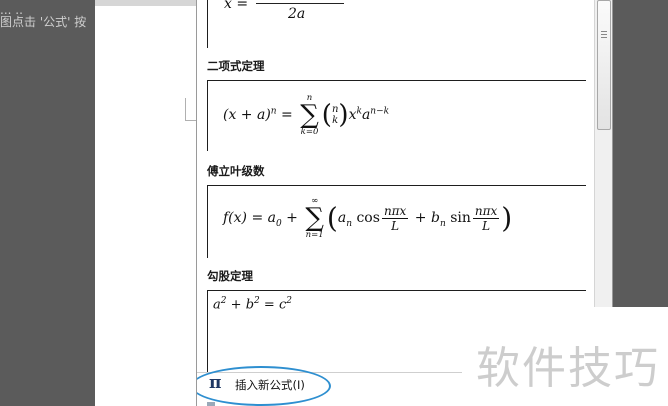 The width and height of the screenshot is (668, 406). Describe the element at coordinates (604, 65) in the screenshot. I see `scrollbar-thumb` at that location.